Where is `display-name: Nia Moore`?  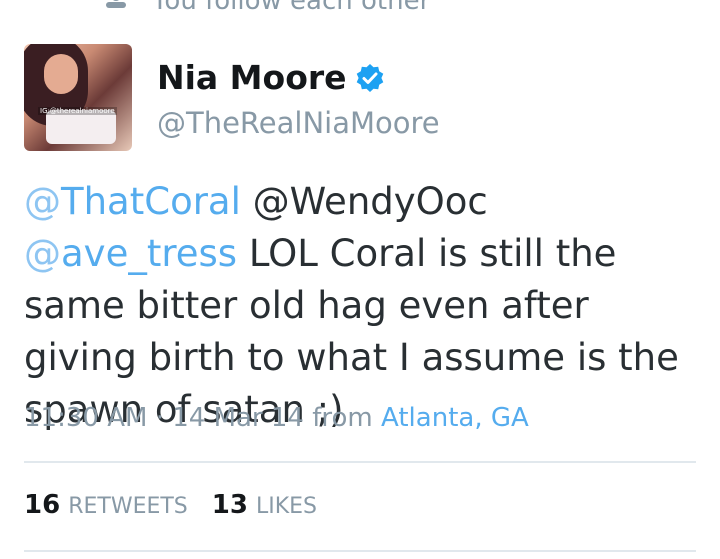 display-name: Nia Moore is located at coordinates (252, 78).